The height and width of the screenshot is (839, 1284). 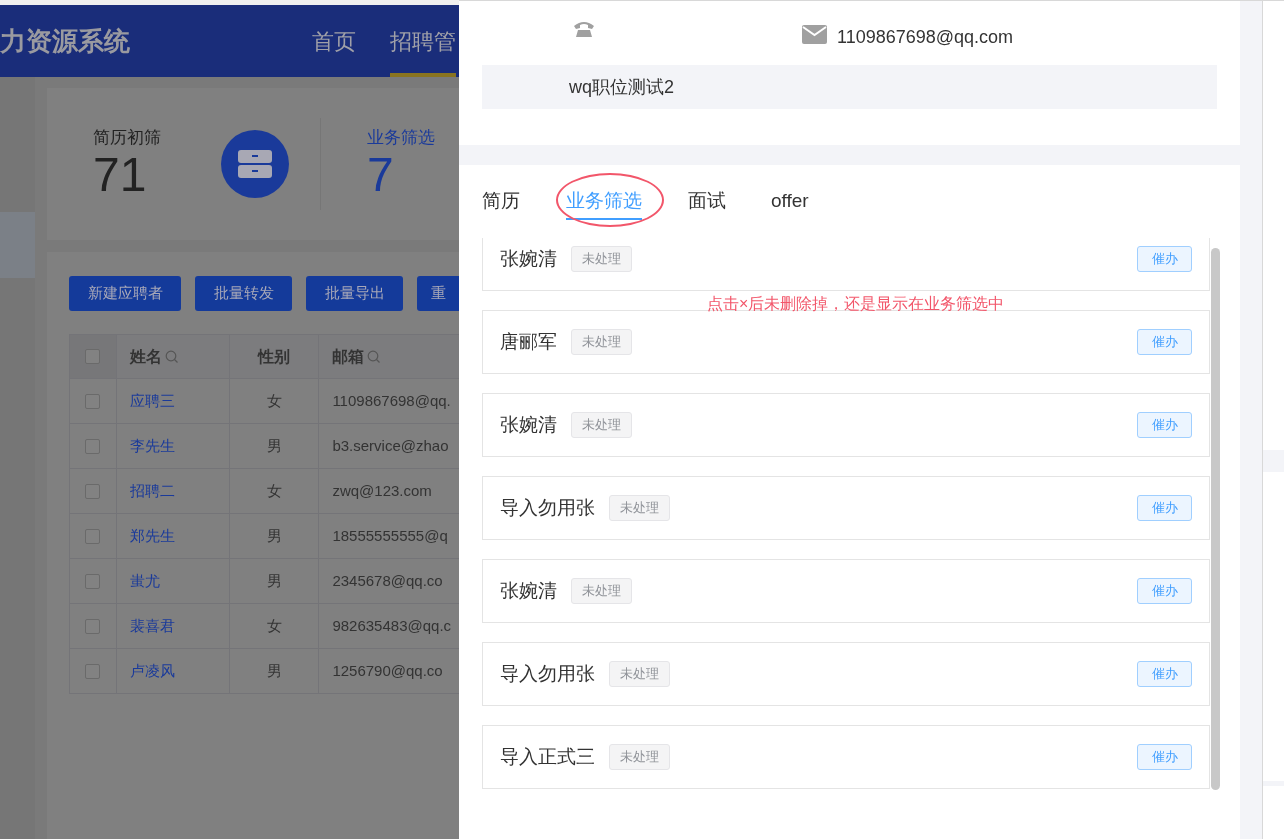 What do you see at coordinates (401, 138) in the screenshot?
I see `stat-label: 业务筛选` at bounding box center [401, 138].